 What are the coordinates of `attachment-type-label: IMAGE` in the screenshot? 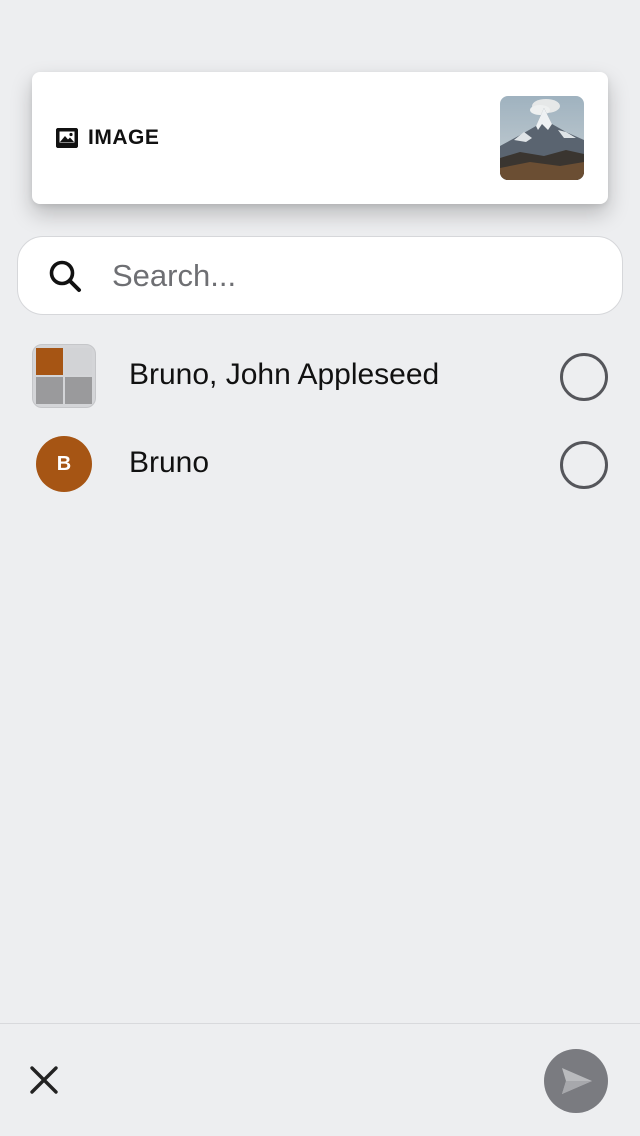 It's located at (124, 137).